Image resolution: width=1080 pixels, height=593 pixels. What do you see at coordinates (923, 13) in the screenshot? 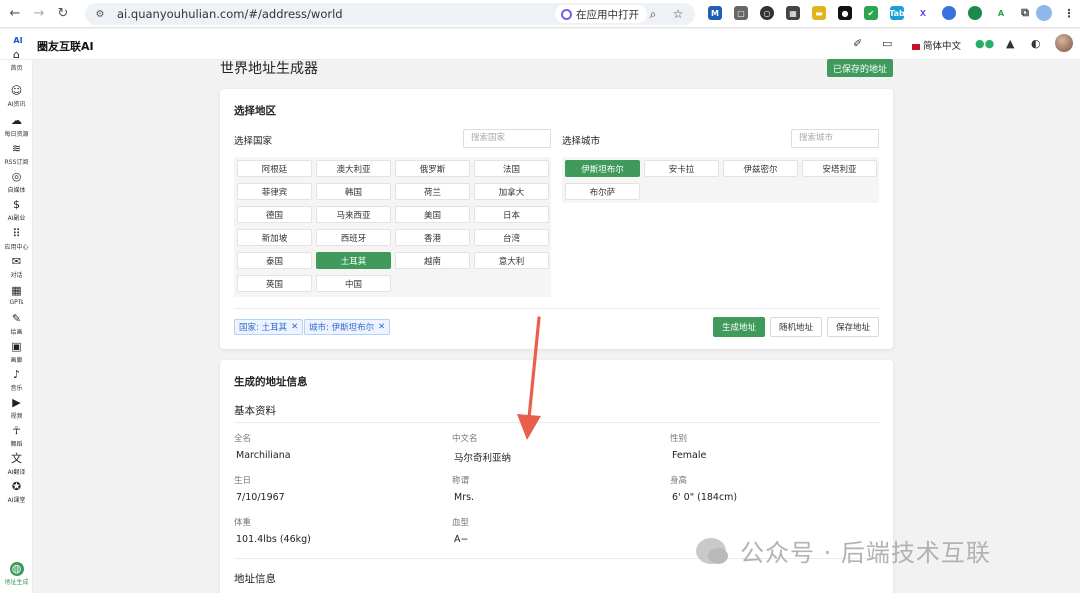
I see `extension-x-icon: X` at bounding box center [923, 13].